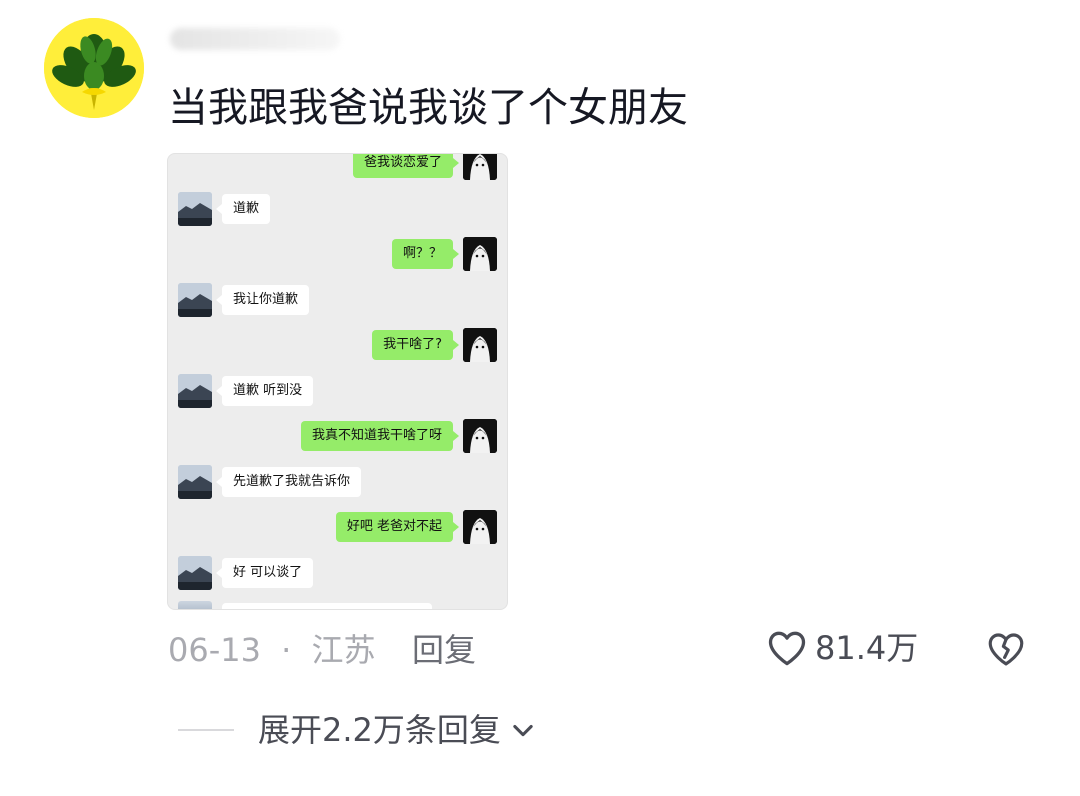 The height and width of the screenshot is (796, 1080). I want to click on chat-message-right: 好吧 老爸对不起, so click(416, 527).